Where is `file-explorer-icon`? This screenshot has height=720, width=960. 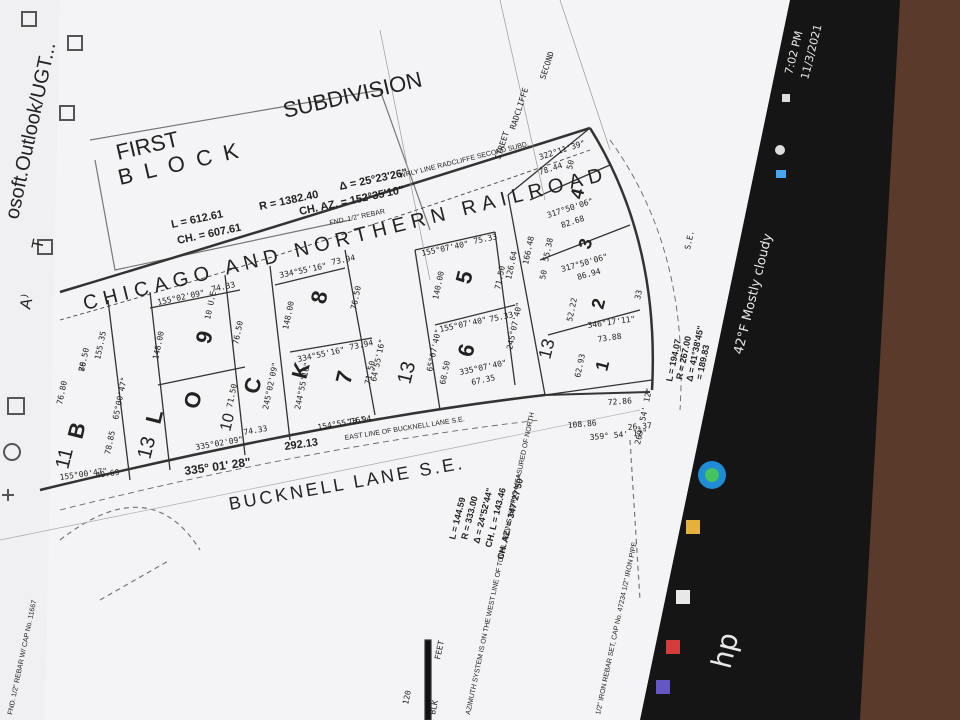 file-explorer-icon is located at coordinates (693, 527).